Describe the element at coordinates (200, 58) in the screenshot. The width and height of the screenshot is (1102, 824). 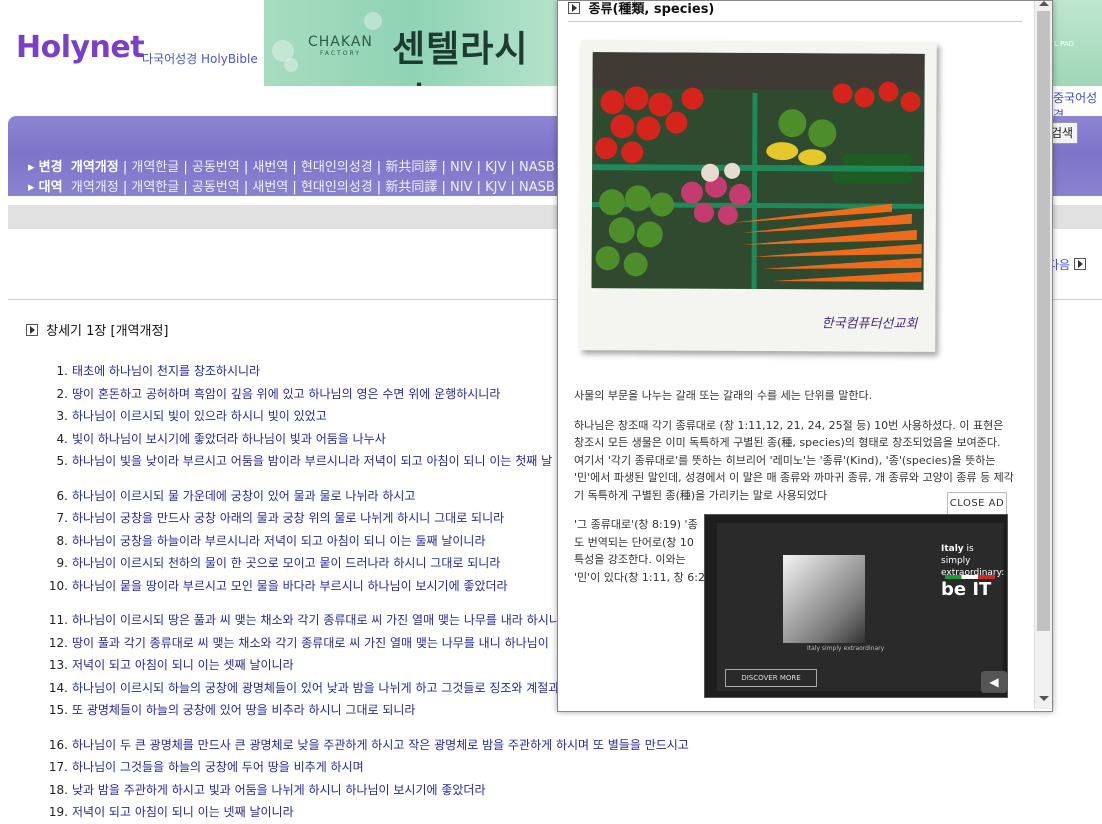
I see `site-subtitle: 다국어성경 HolyBible` at that location.